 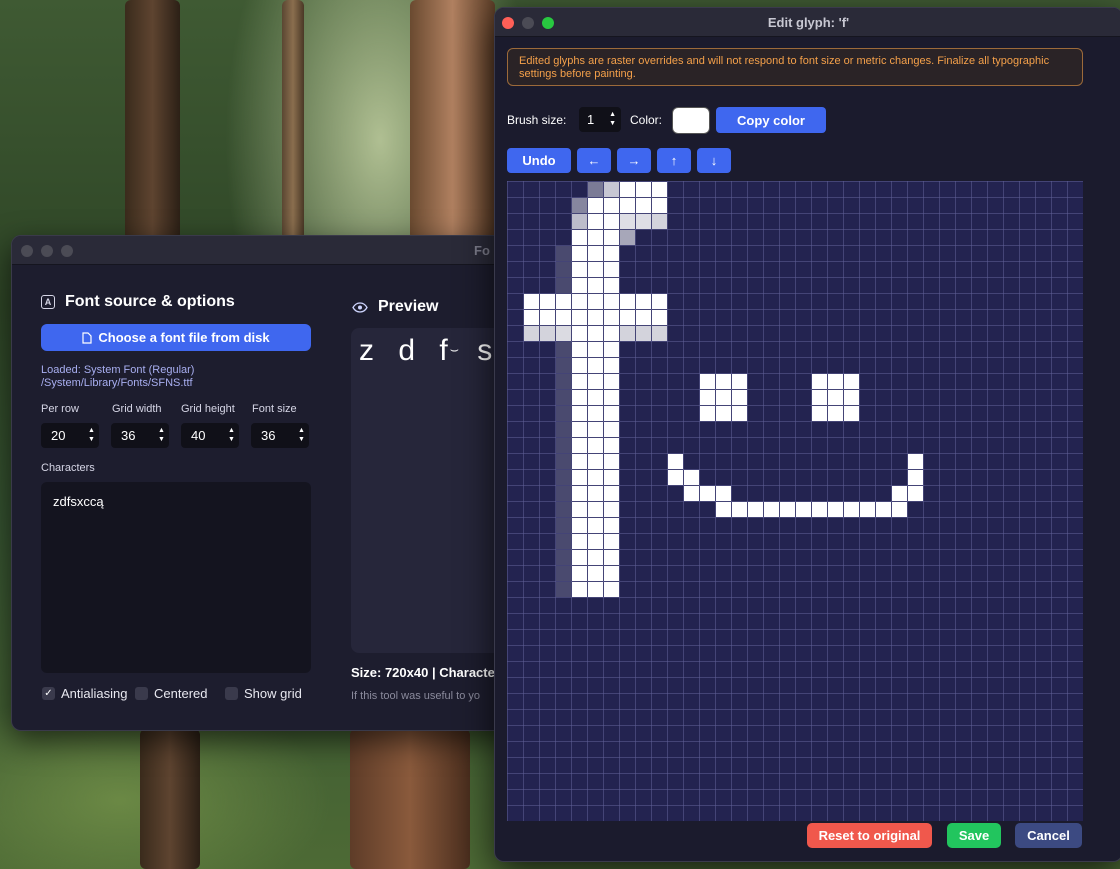 I want to click on color-swatch, so click(x=691, y=120).